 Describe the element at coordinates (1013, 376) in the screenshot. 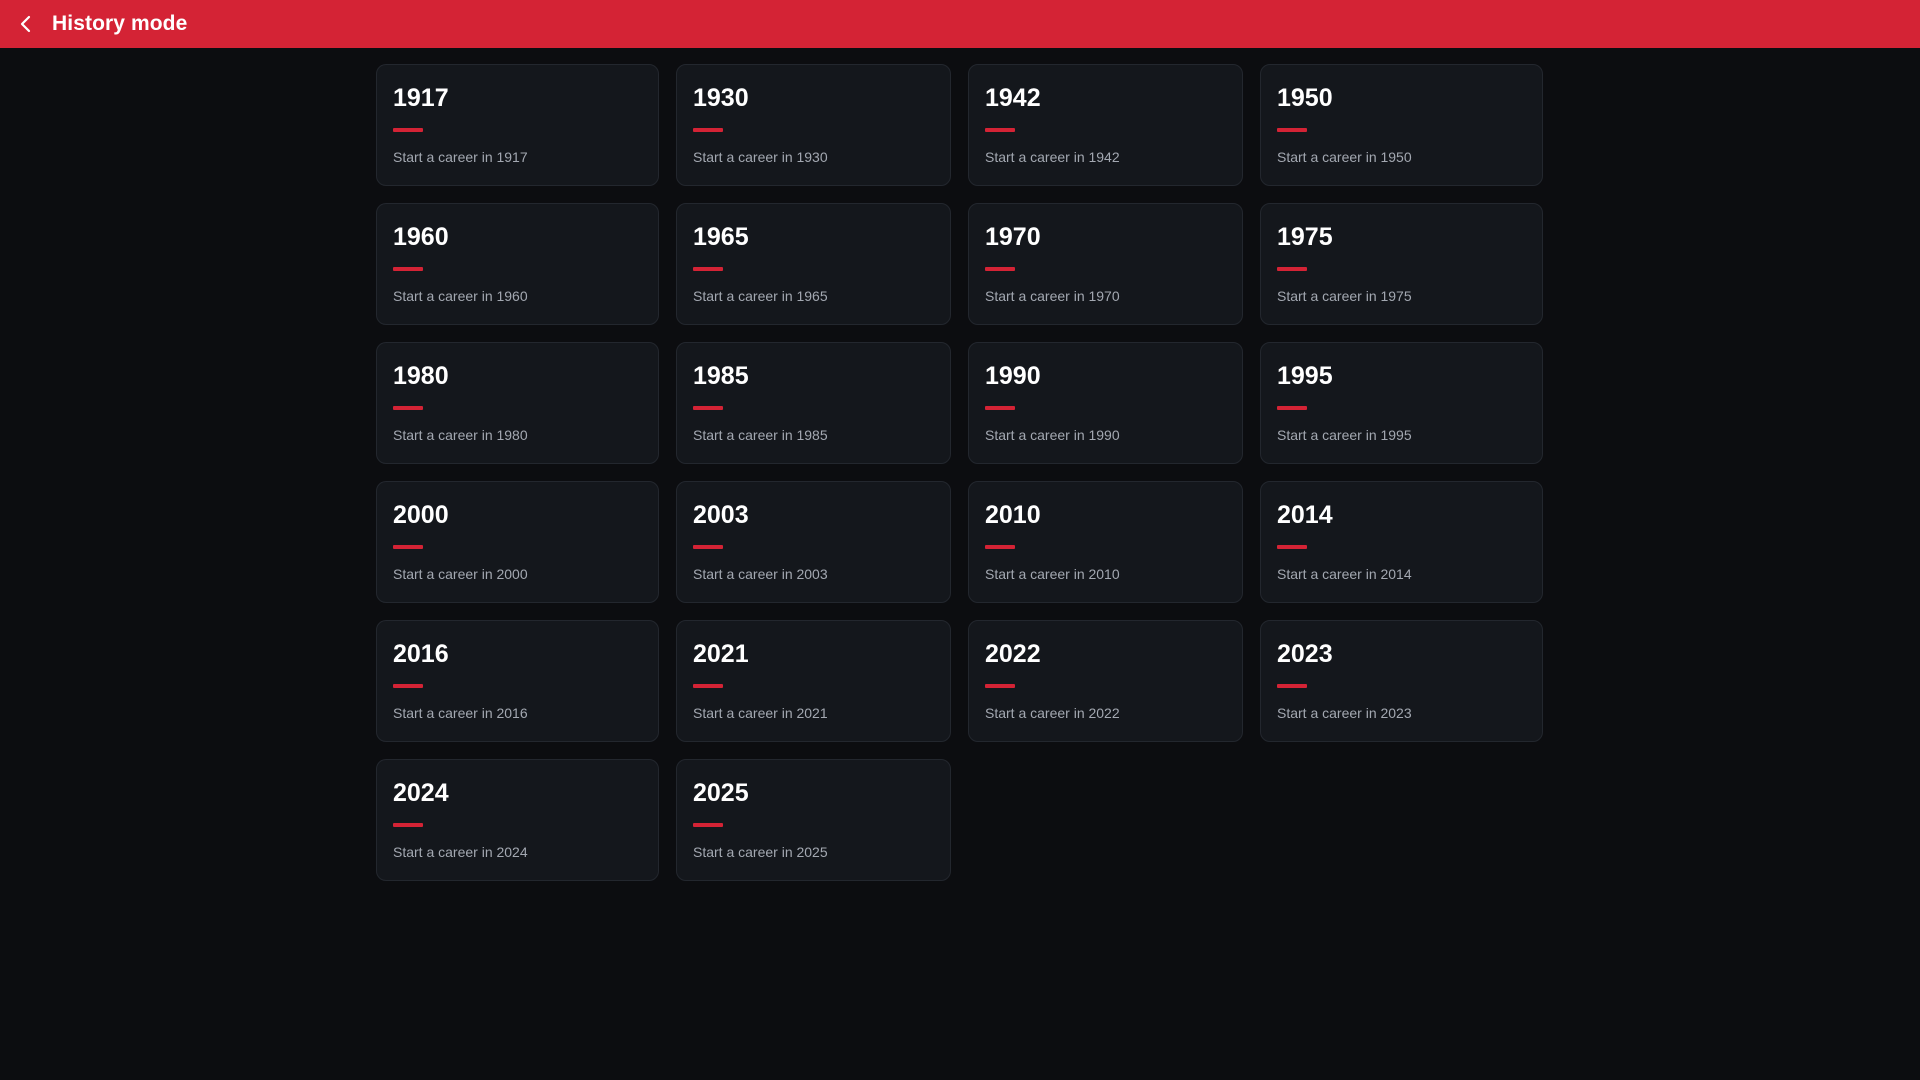

I see `era-card-year: 1990` at that location.